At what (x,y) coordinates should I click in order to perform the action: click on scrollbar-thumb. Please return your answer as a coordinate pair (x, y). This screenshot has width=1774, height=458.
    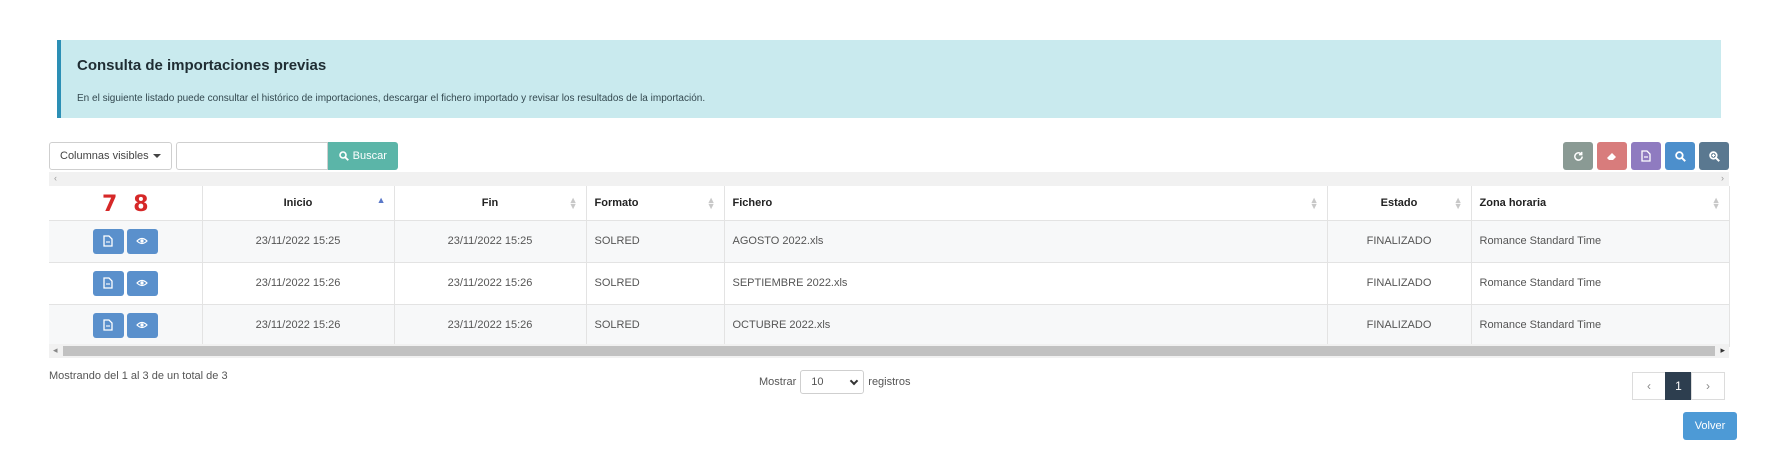
    Looking at the image, I should click on (889, 351).